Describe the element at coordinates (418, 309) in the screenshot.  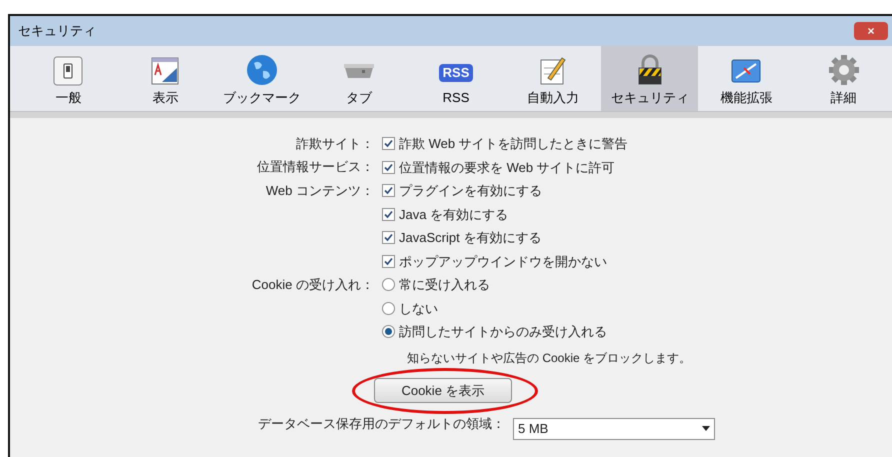
I see `radio-label: しない` at that location.